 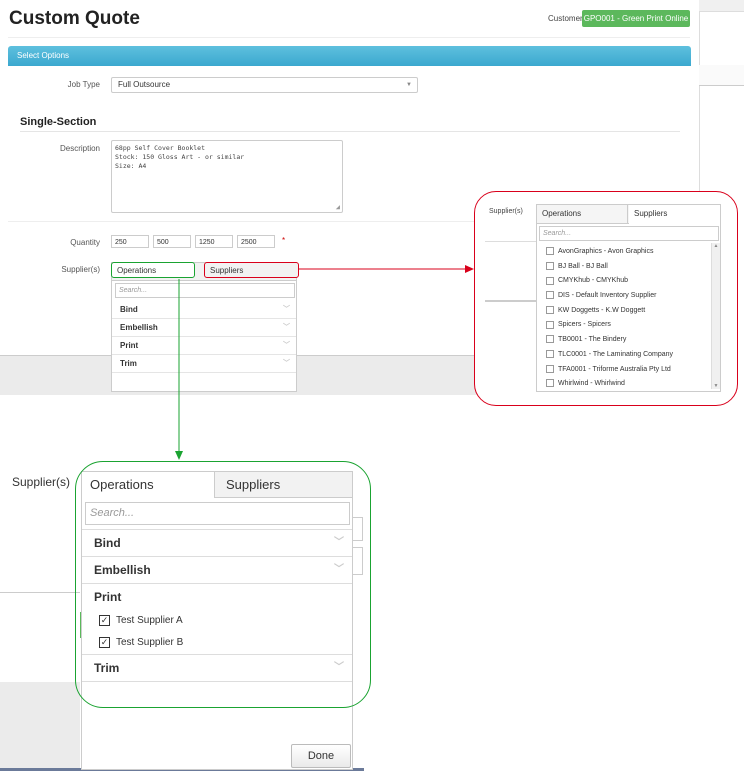 I want to click on print-supplier-label: Test Supplier B, so click(x=150, y=642).